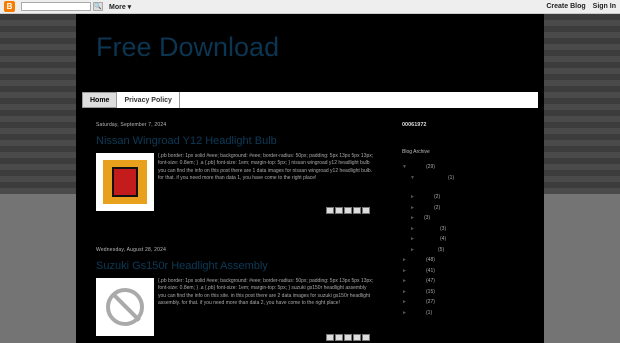 This screenshot has width=620, height=343. What do you see at coordinates (56, 6) in the screenshot?
I see `navbar-search-input` at bounding box center [56, 6].